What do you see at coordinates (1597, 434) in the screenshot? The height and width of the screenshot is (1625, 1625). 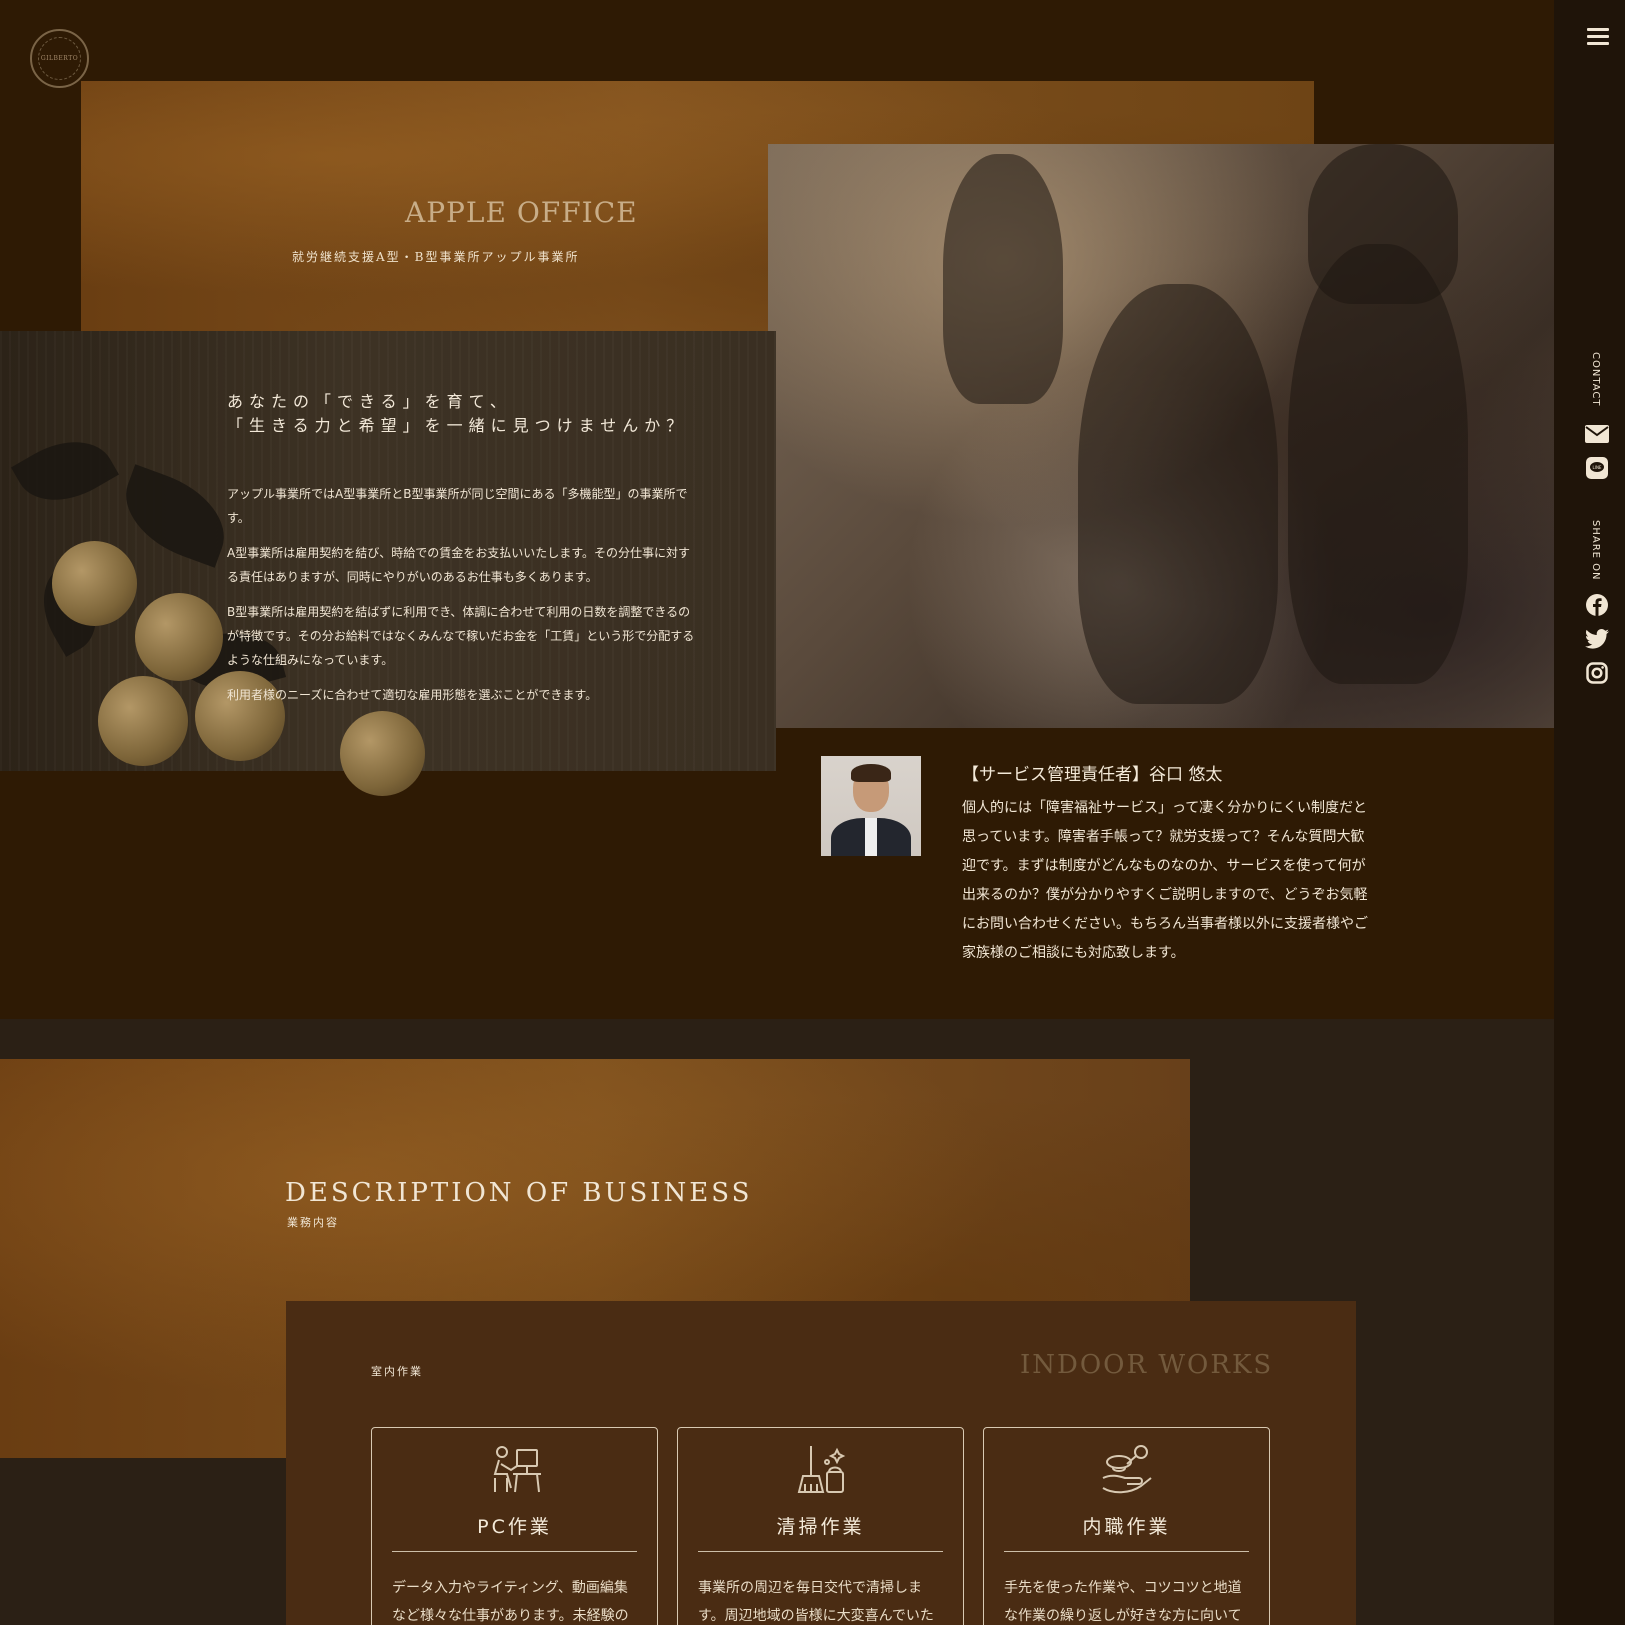 I see `mail-icon` at bounding box center [1597, 434].